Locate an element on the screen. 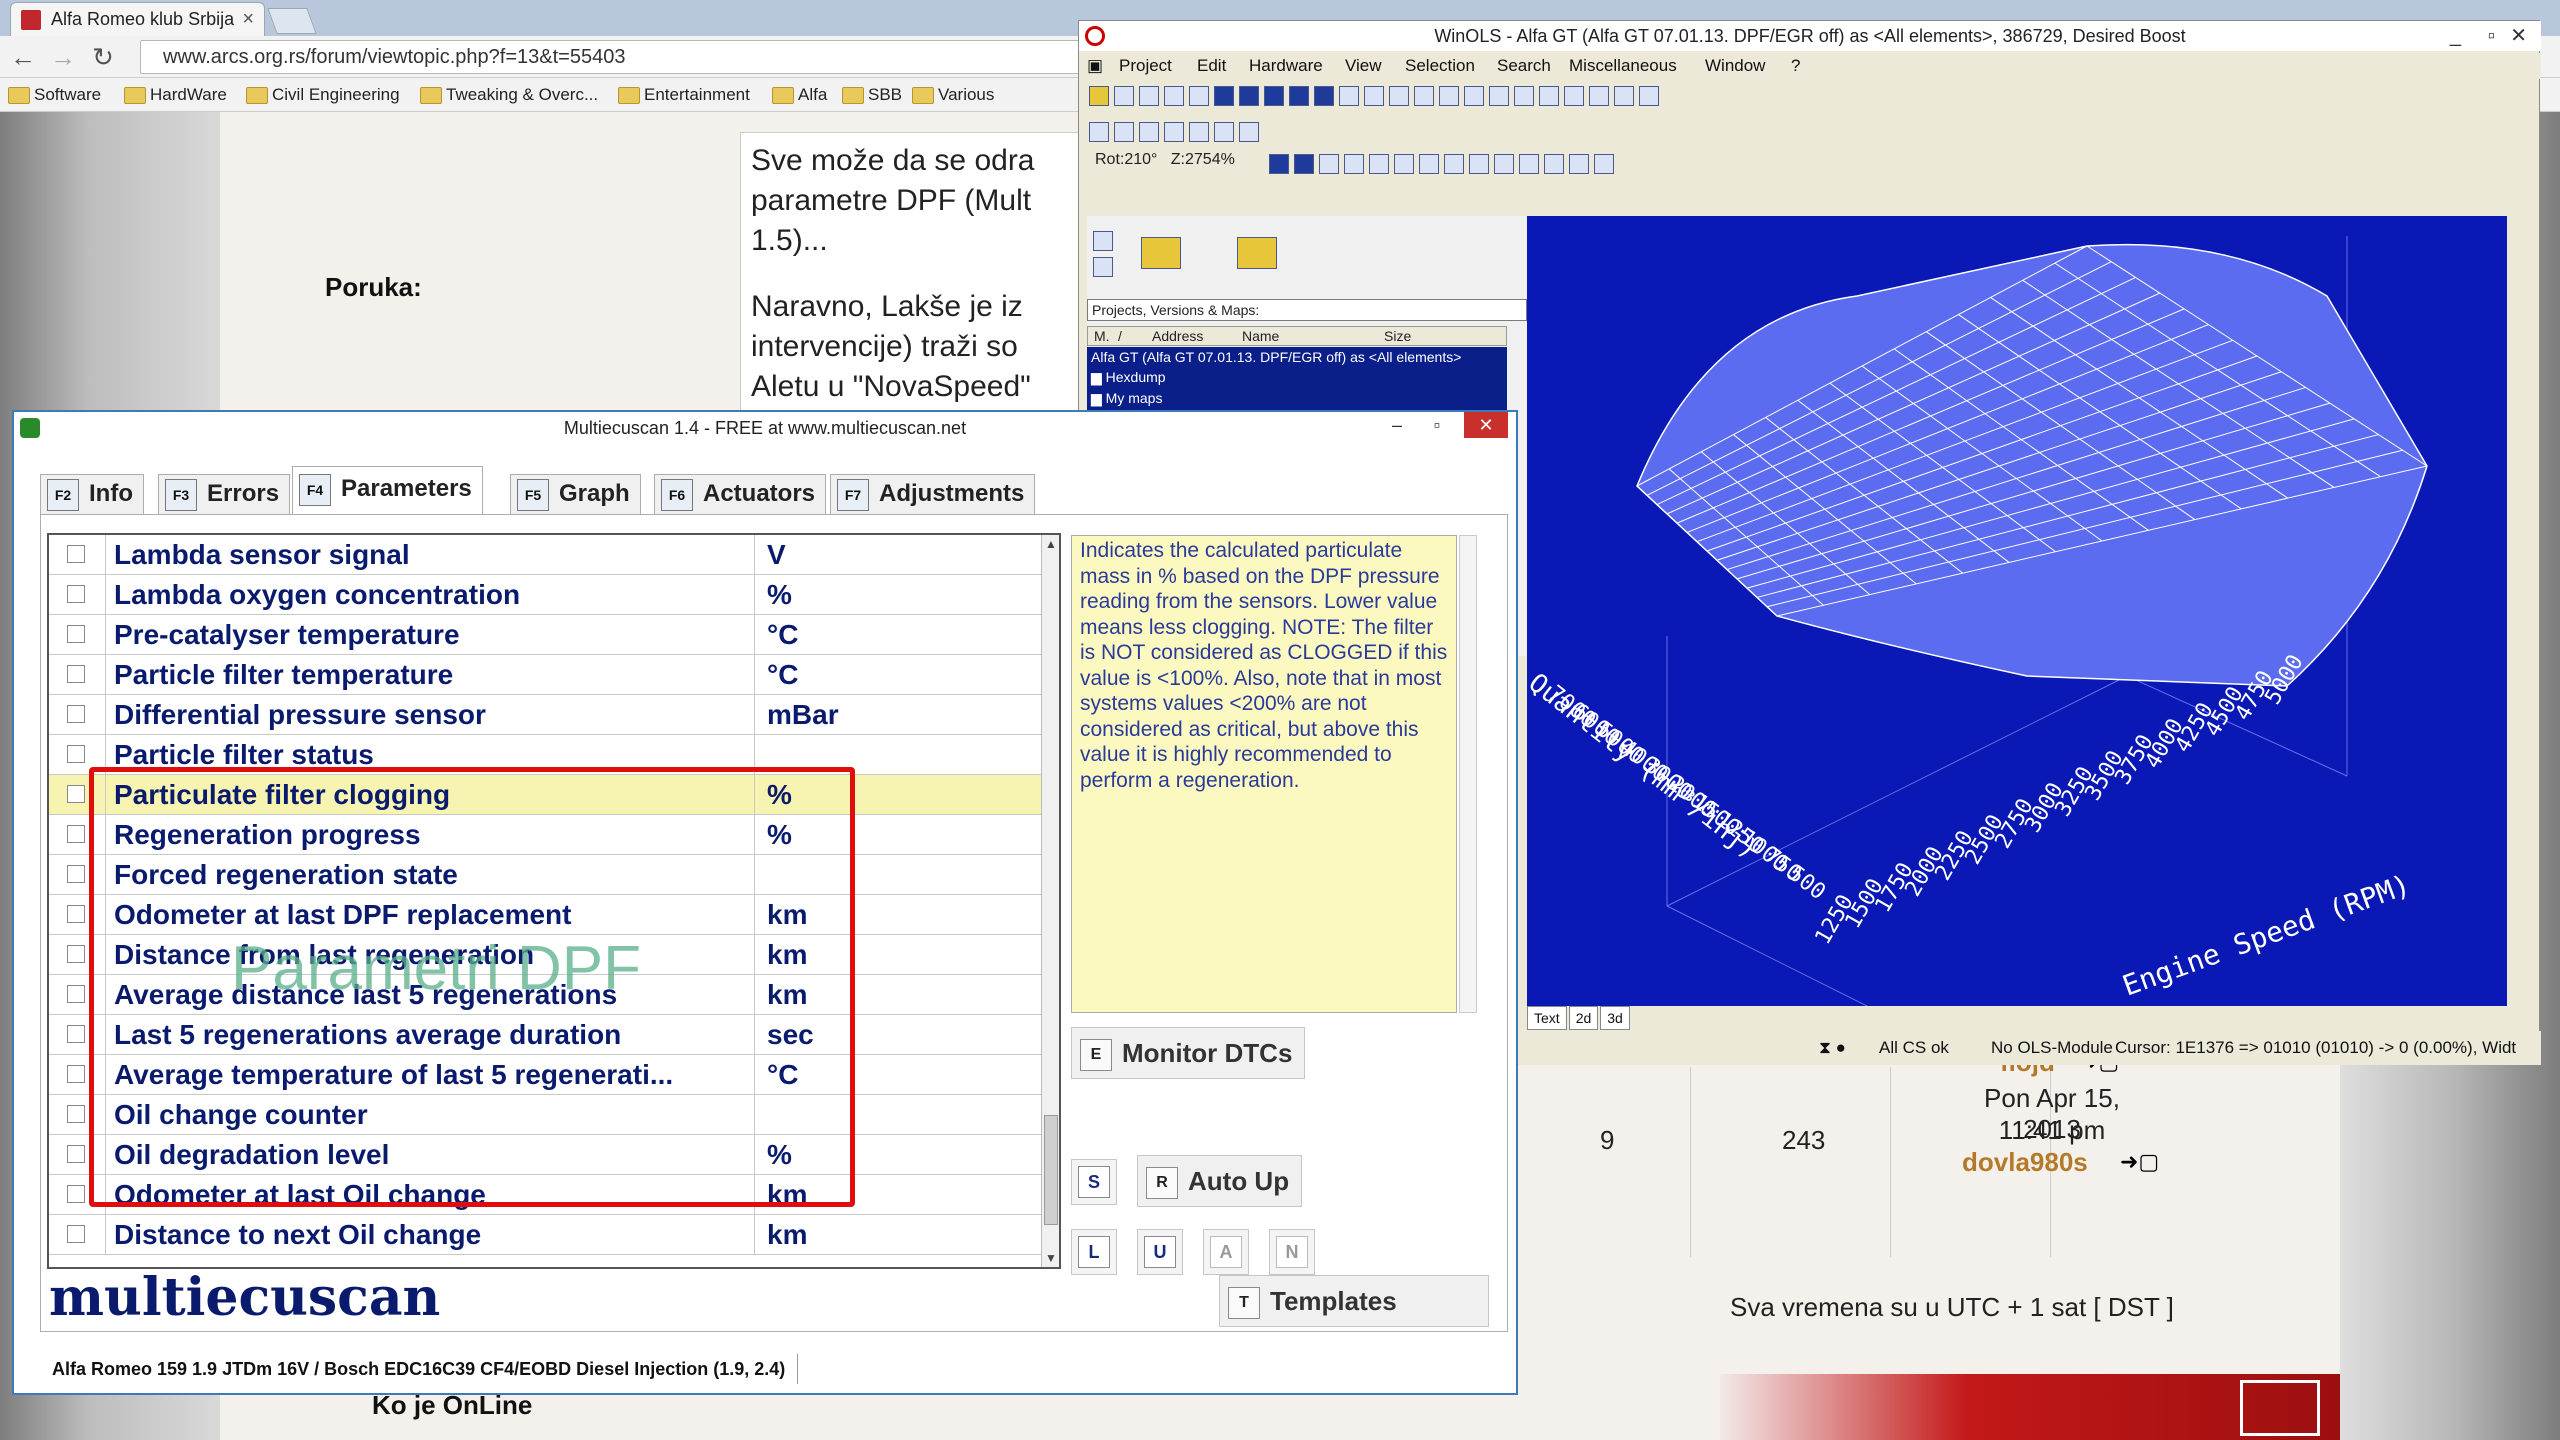 The width and height of the screenshot is (2560, 1440). menu-selection: Selection is located at coordinates (1440, 66).